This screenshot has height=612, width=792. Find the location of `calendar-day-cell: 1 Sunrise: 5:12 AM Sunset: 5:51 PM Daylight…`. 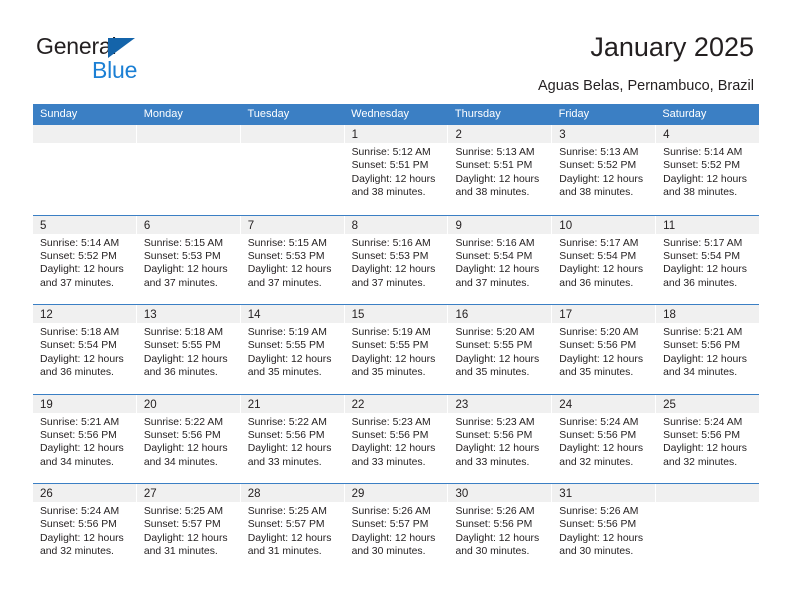

calendar-day-cell: 1 Sunrise: 5:12 AM Sunset: 5:51 PM Daylight… is located at coordinates (396, 170).